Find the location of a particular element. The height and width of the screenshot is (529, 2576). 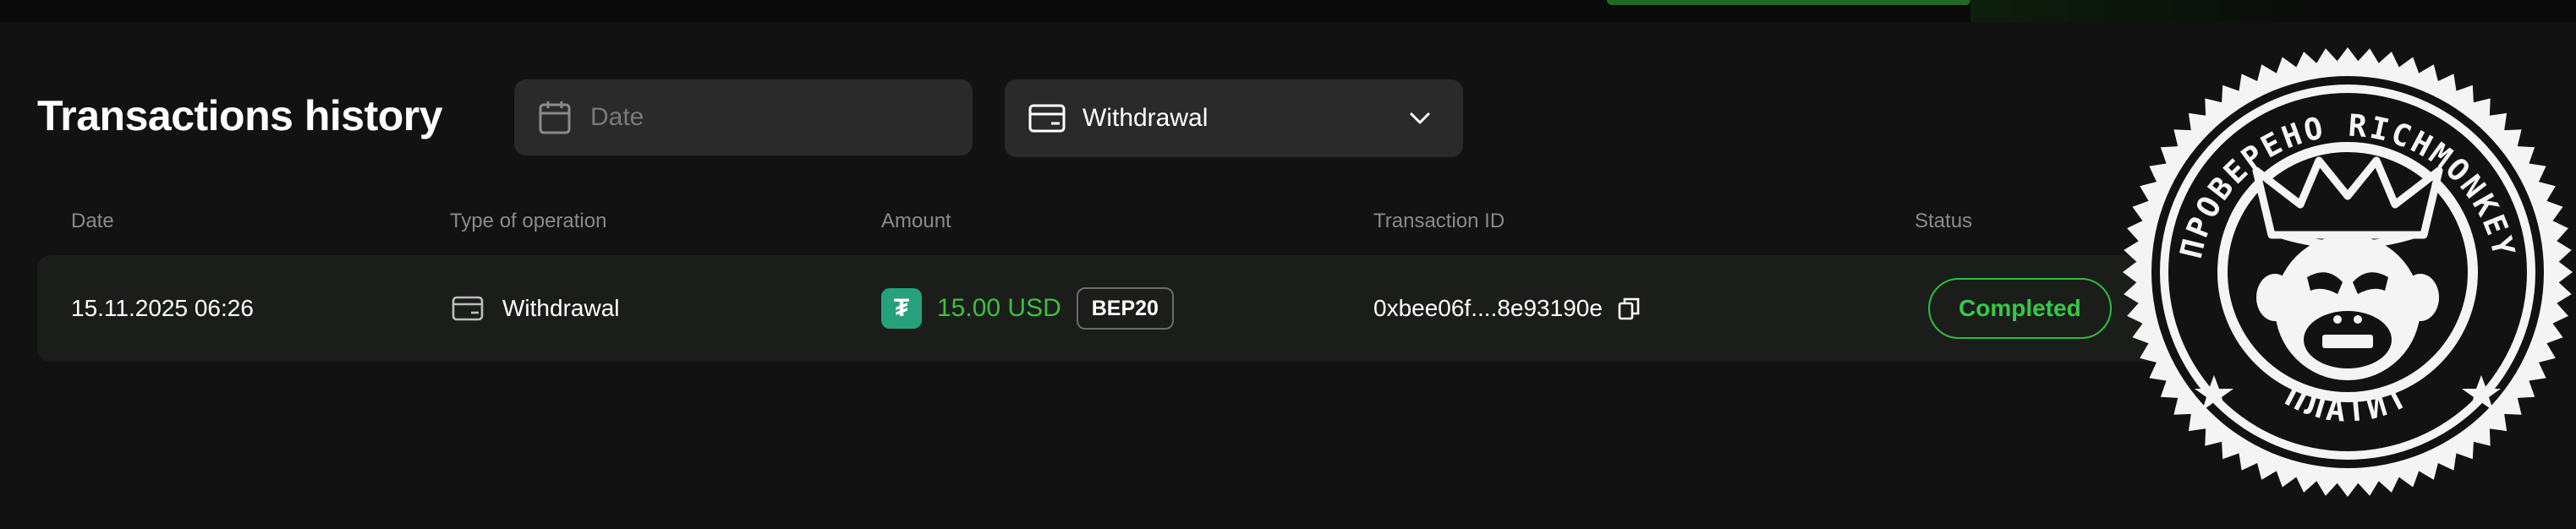

column-header-transaction-id: Transaction ID is located at coordinates (1439, 221).